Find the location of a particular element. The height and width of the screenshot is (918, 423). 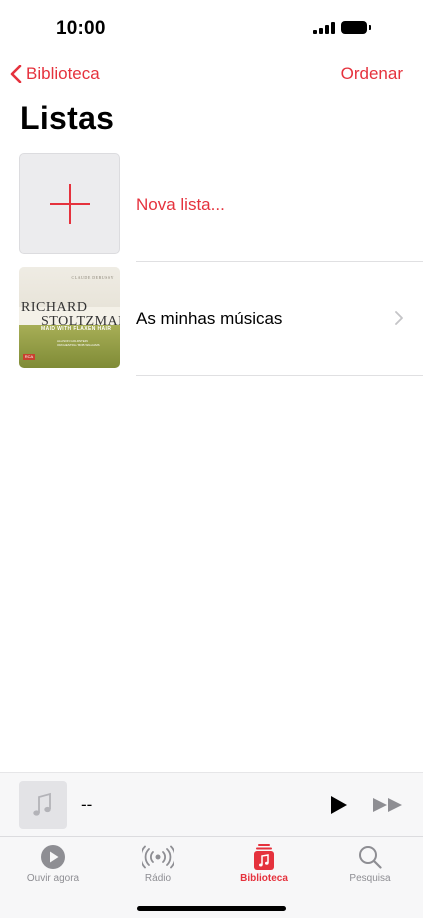

home-indicator is located at coordinates (211, 908).